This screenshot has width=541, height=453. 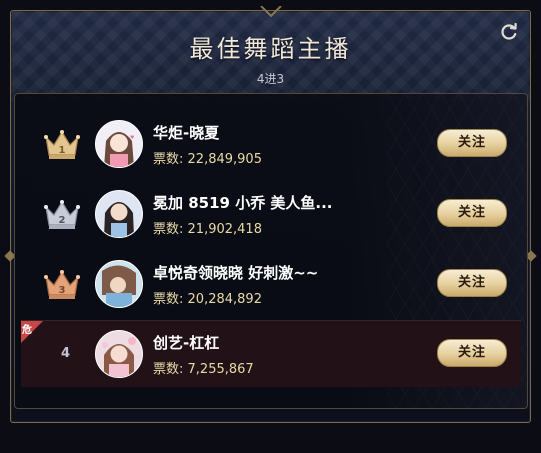 I want to click on vote-count: 票数: 22,849,905, so click(x=207, y=157).